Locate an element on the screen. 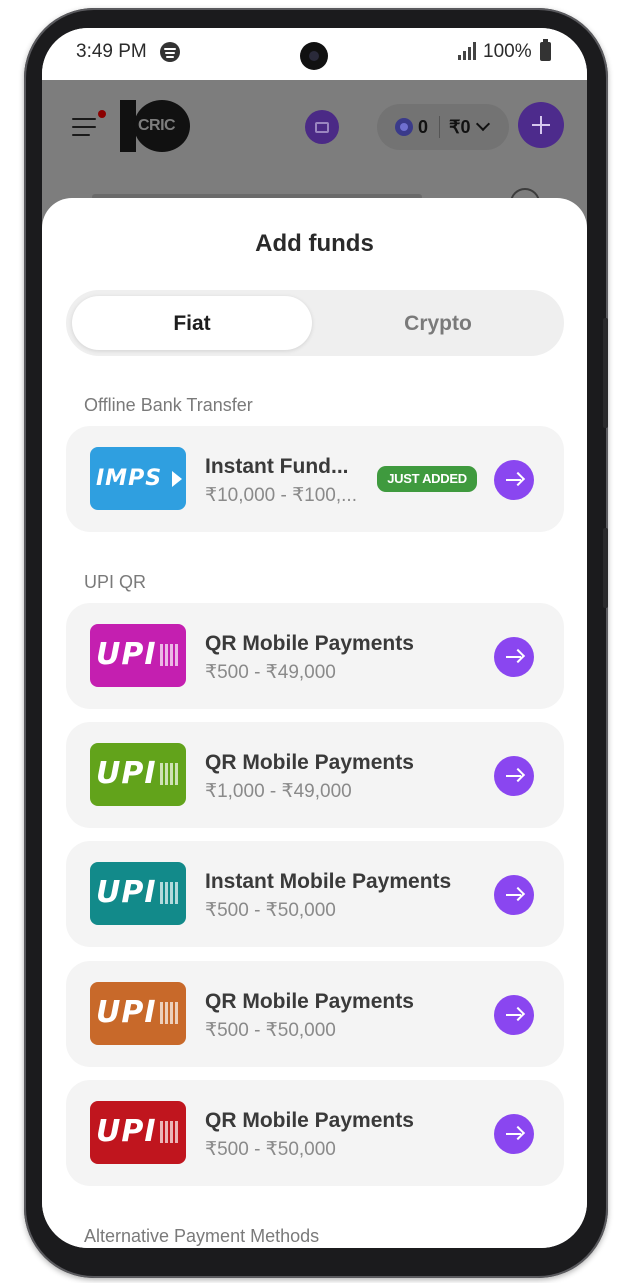 The width and height of the screenshot is (633, 1283). payment-method-card: UPI QR Mobile Payments ₹500 - ₹49,000 is located at coordinates (315, 656).